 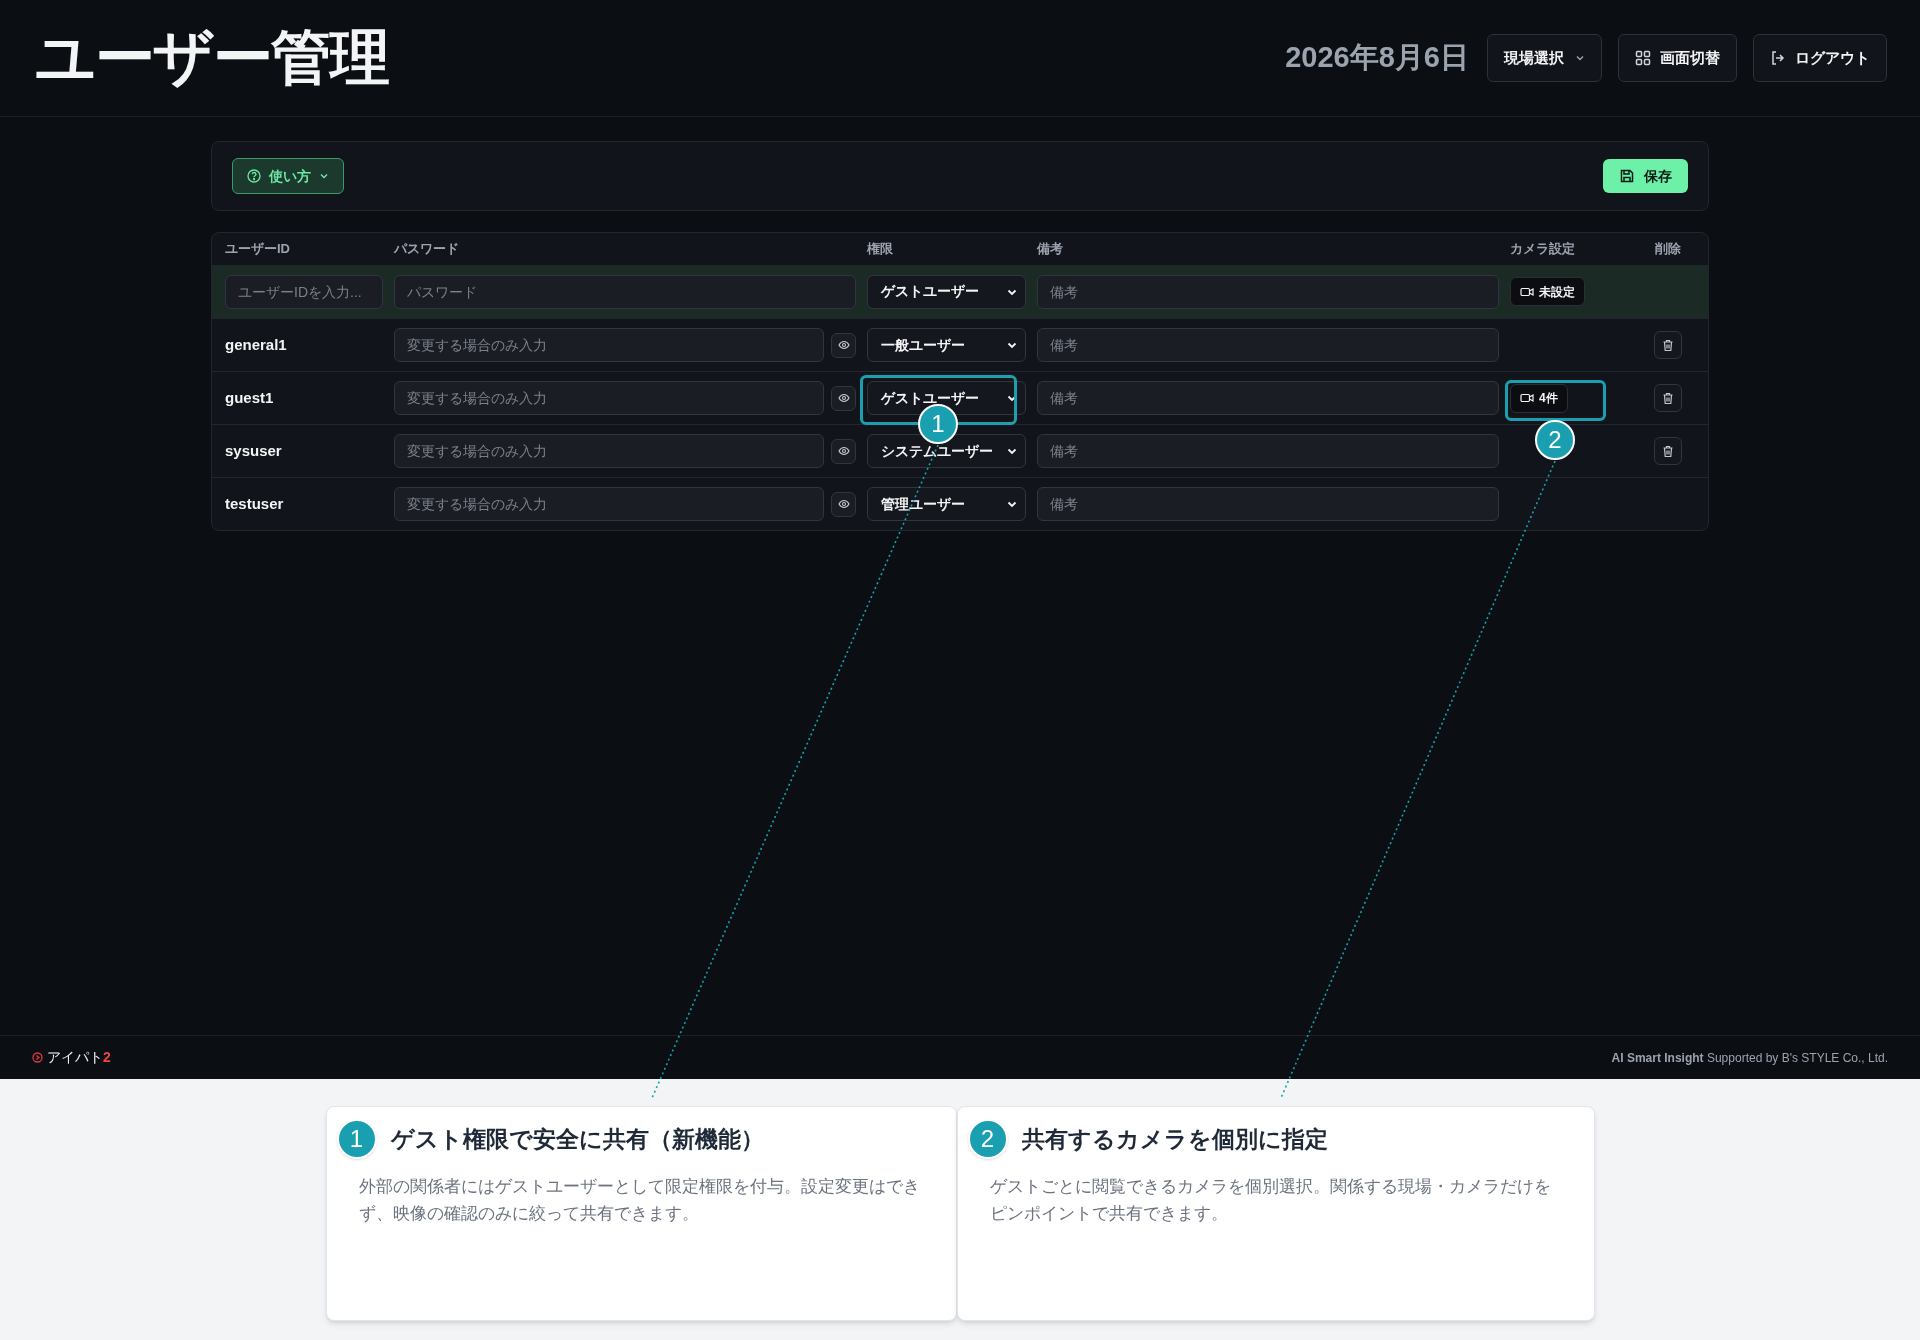 What do you see at coordinates (250, 397) in the screenshot?
I see `user-id-text: guest1` at bounding box center [250, 397].